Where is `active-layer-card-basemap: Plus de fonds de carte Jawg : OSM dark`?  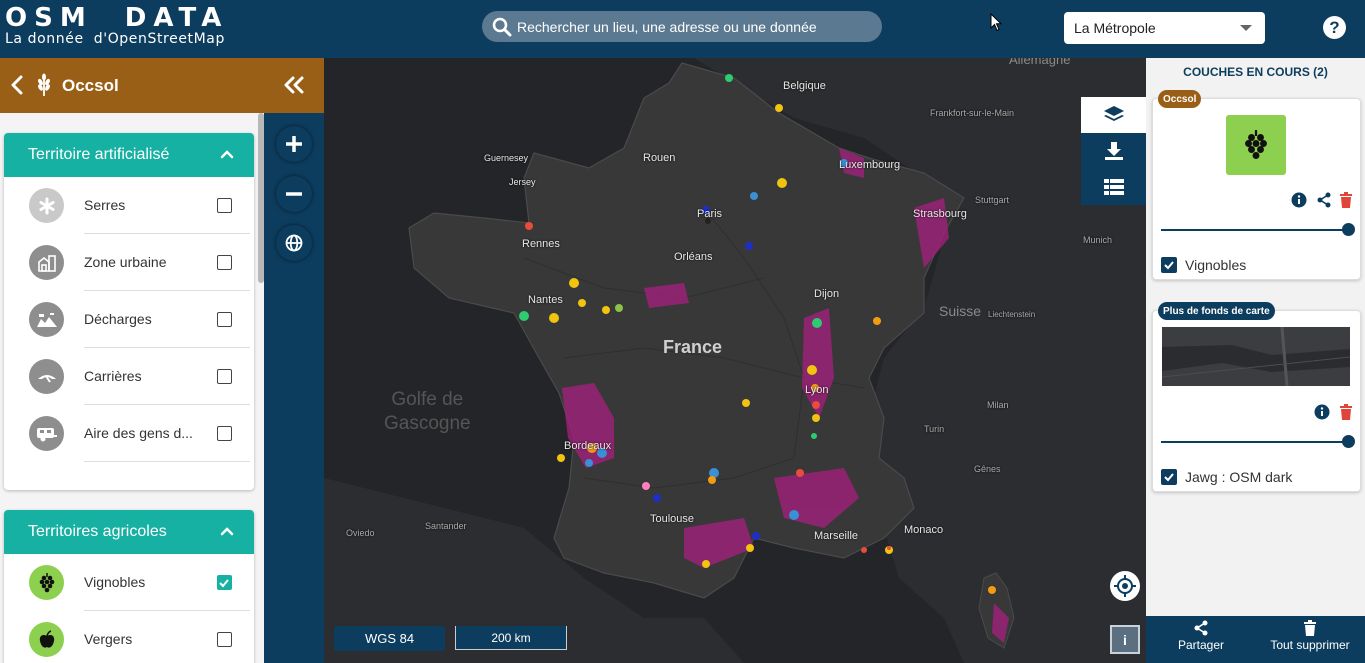 active-layer-card-basemap: Plus de fonds de carte Jawg : OSM dark is located at coordinates (1256, 397).